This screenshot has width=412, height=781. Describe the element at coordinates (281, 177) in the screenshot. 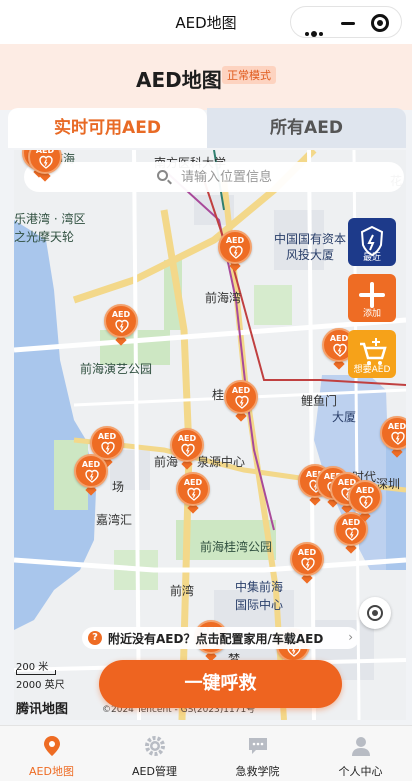

I see `search-input` at that location.